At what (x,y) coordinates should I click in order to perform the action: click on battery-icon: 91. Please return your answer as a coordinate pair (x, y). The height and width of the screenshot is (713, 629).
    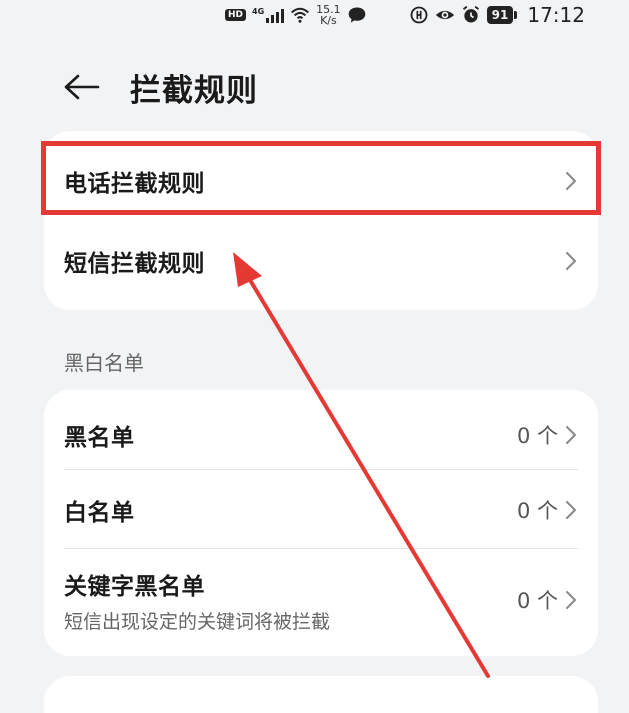
    Looking at the image, I should click on (502, 15).